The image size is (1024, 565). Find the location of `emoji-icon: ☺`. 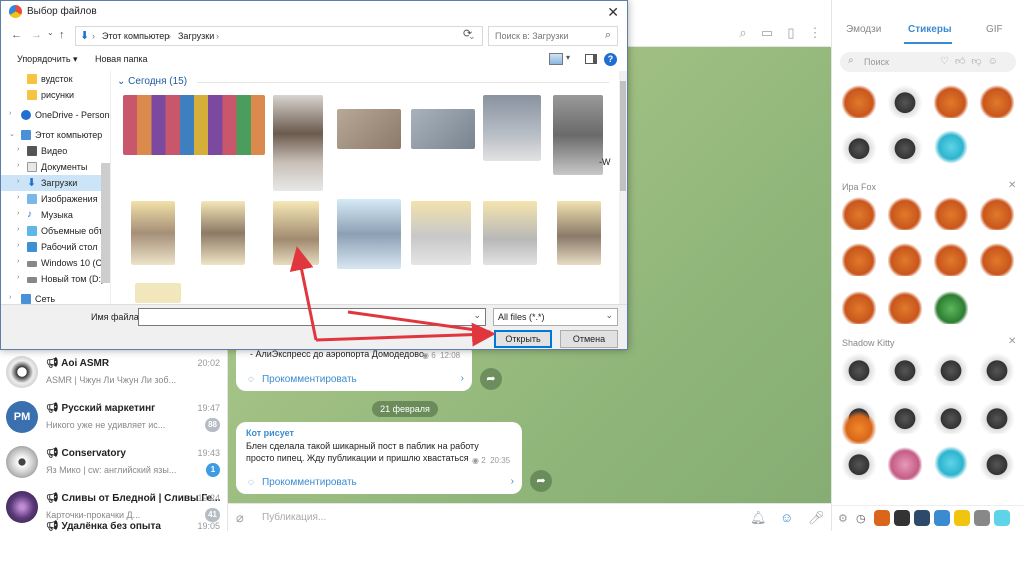

emoji-icon: ☺ is located at coordinates (786, 517).